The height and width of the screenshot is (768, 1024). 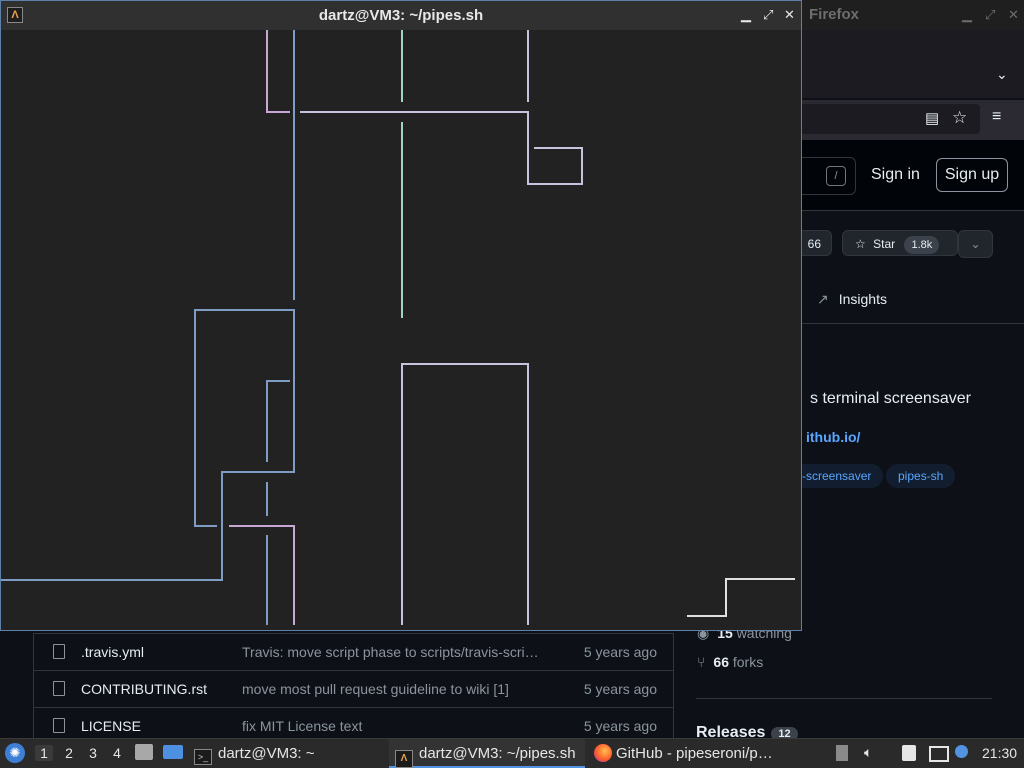 I want to click on list-all-tabs-chevron-icon: ⌄, so click(x=1002, y=74).